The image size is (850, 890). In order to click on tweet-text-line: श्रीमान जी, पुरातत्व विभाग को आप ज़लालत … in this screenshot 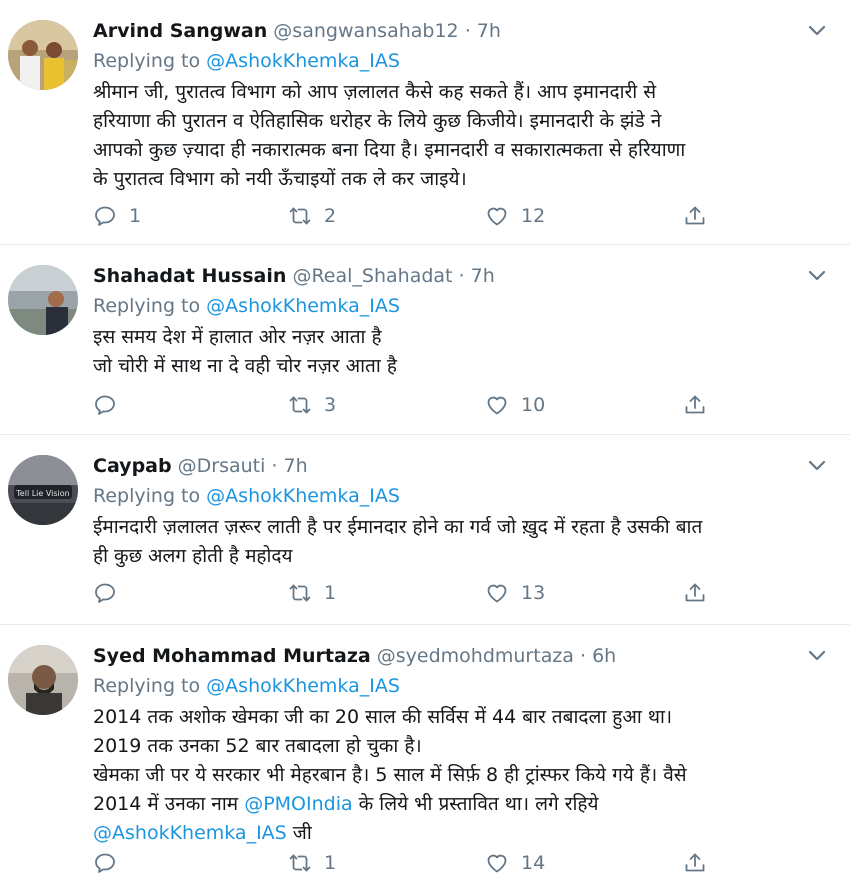, I will do `click(375, 92)`.